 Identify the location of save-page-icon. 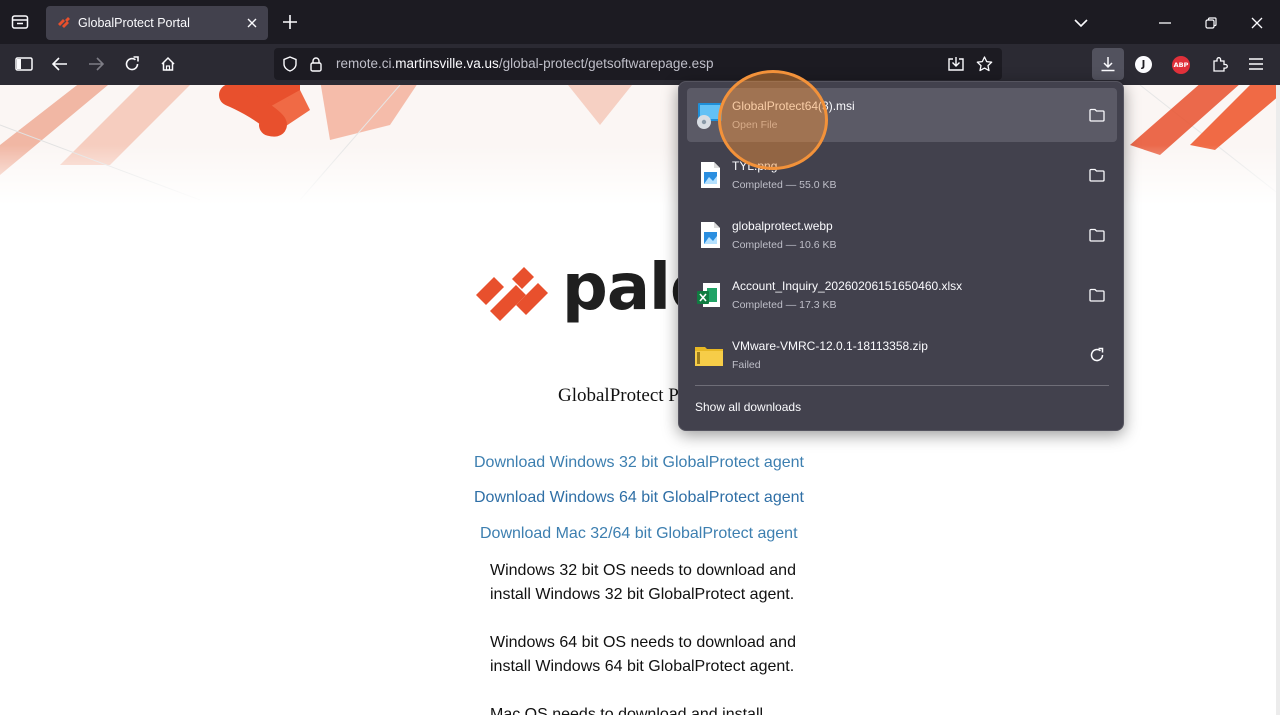
(956, 64).